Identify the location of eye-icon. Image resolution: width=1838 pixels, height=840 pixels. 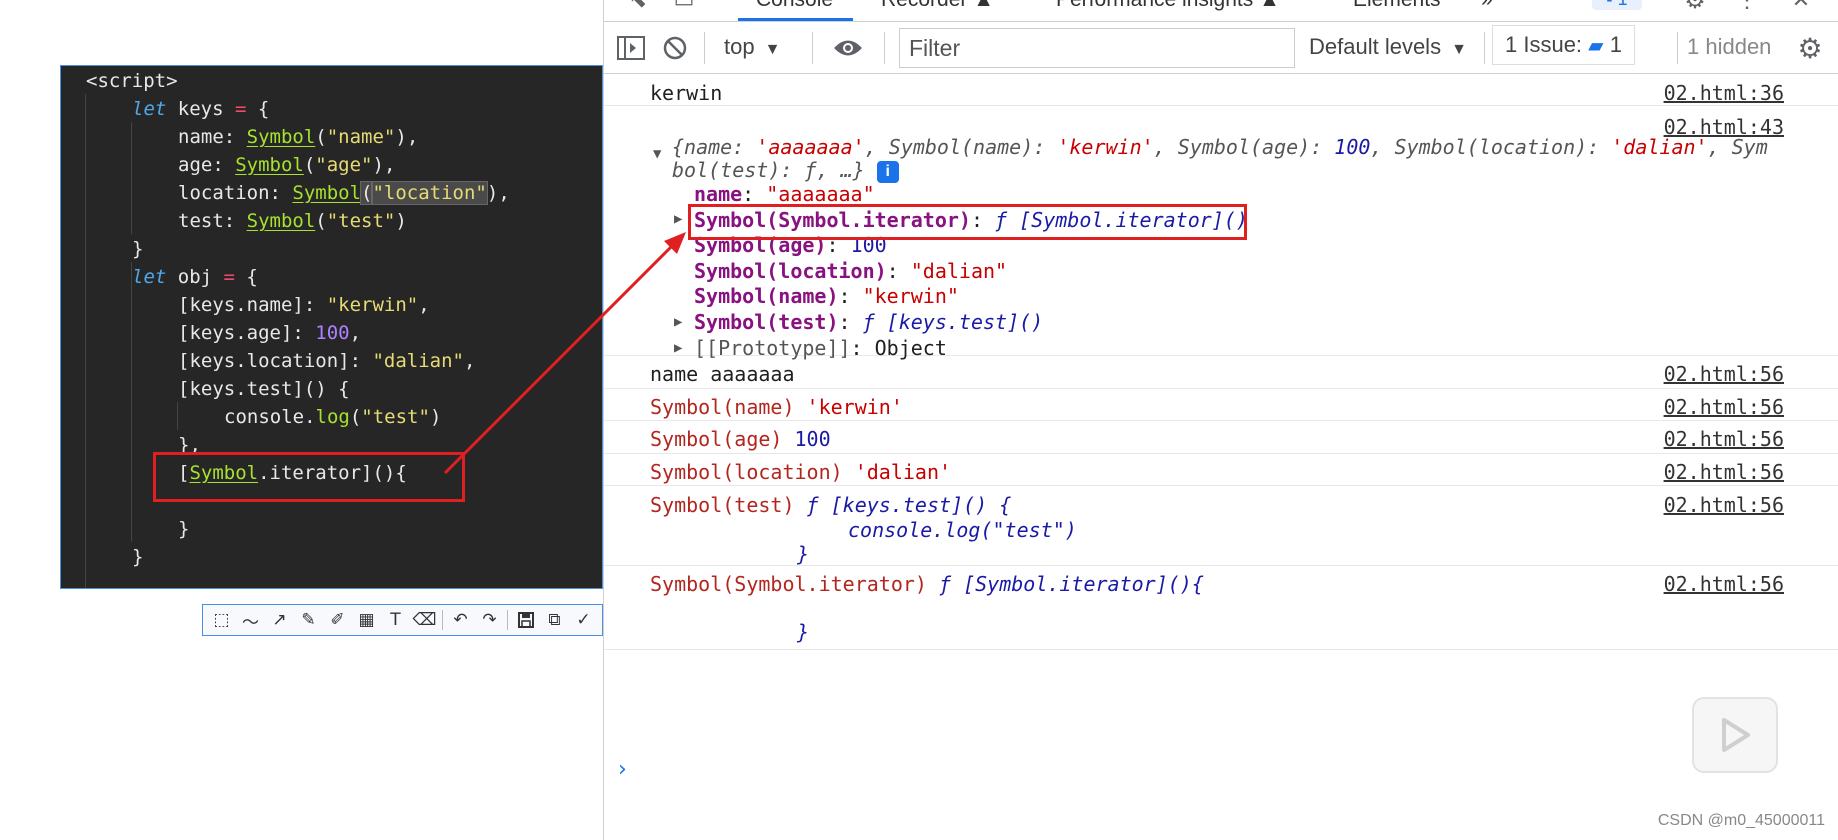
(848, 48).